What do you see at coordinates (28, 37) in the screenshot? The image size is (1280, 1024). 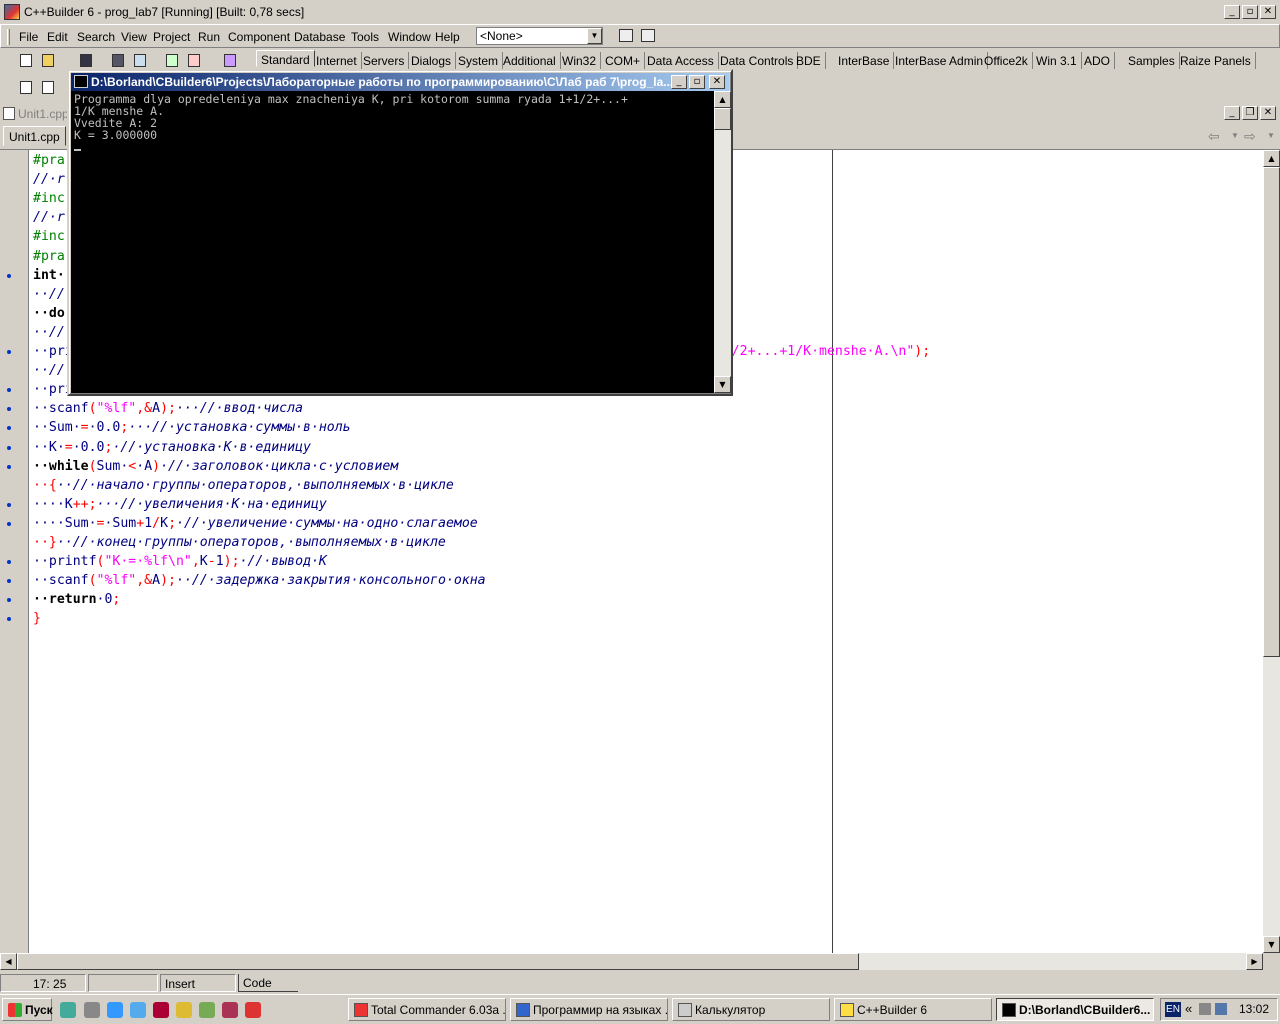 I see `menu-file: File` at bounding box center [28, 37].